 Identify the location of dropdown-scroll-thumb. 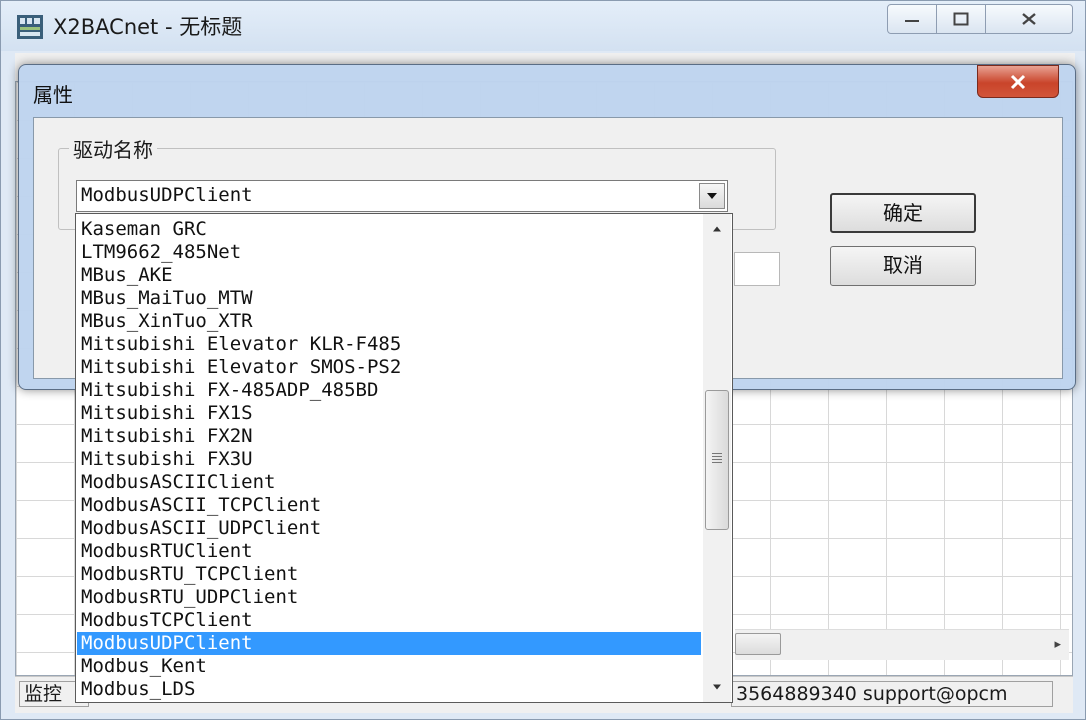
(717, 460).